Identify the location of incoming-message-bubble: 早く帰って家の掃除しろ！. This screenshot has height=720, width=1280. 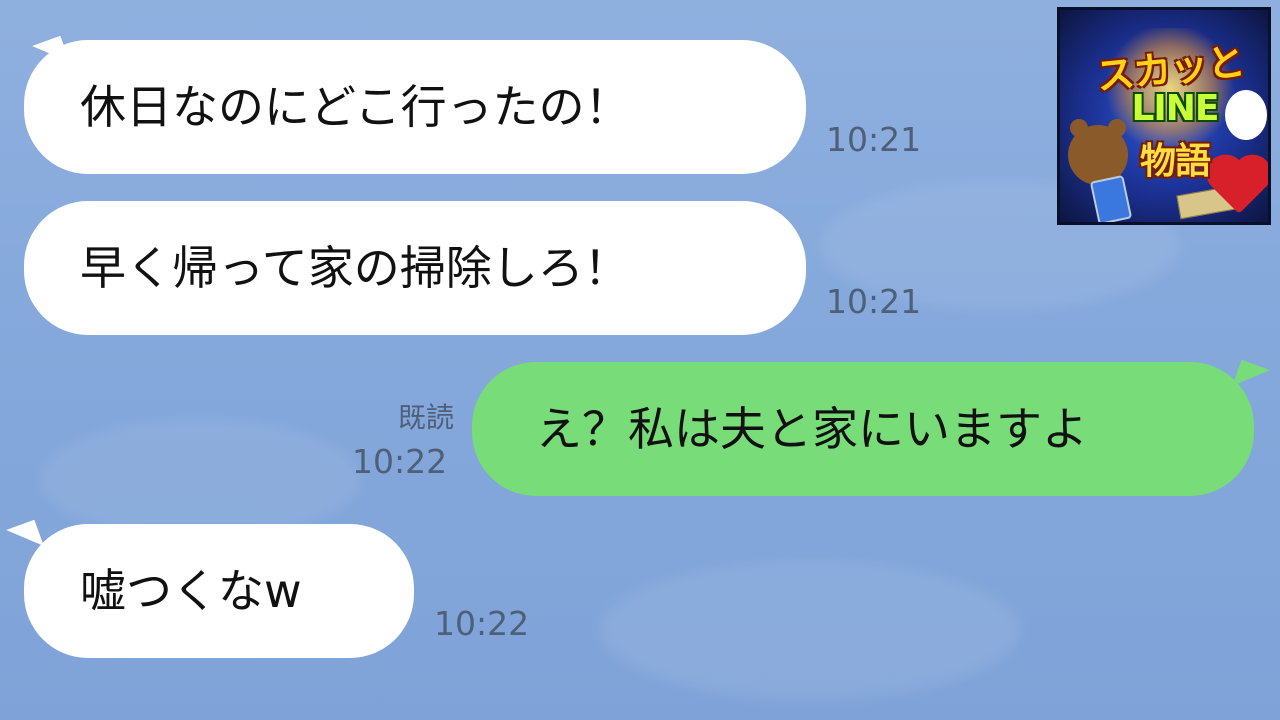
(415, 268).